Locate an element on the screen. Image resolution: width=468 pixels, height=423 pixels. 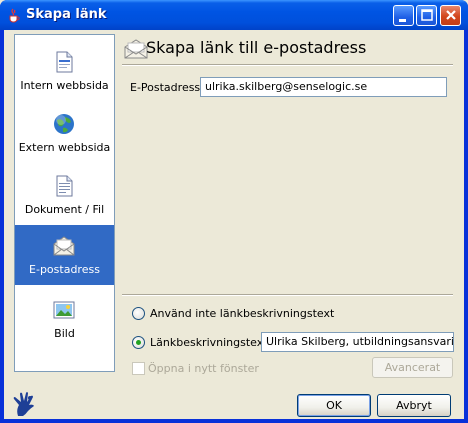
nav-item-label: Extern webbsida is located at coordinates (64, 147).